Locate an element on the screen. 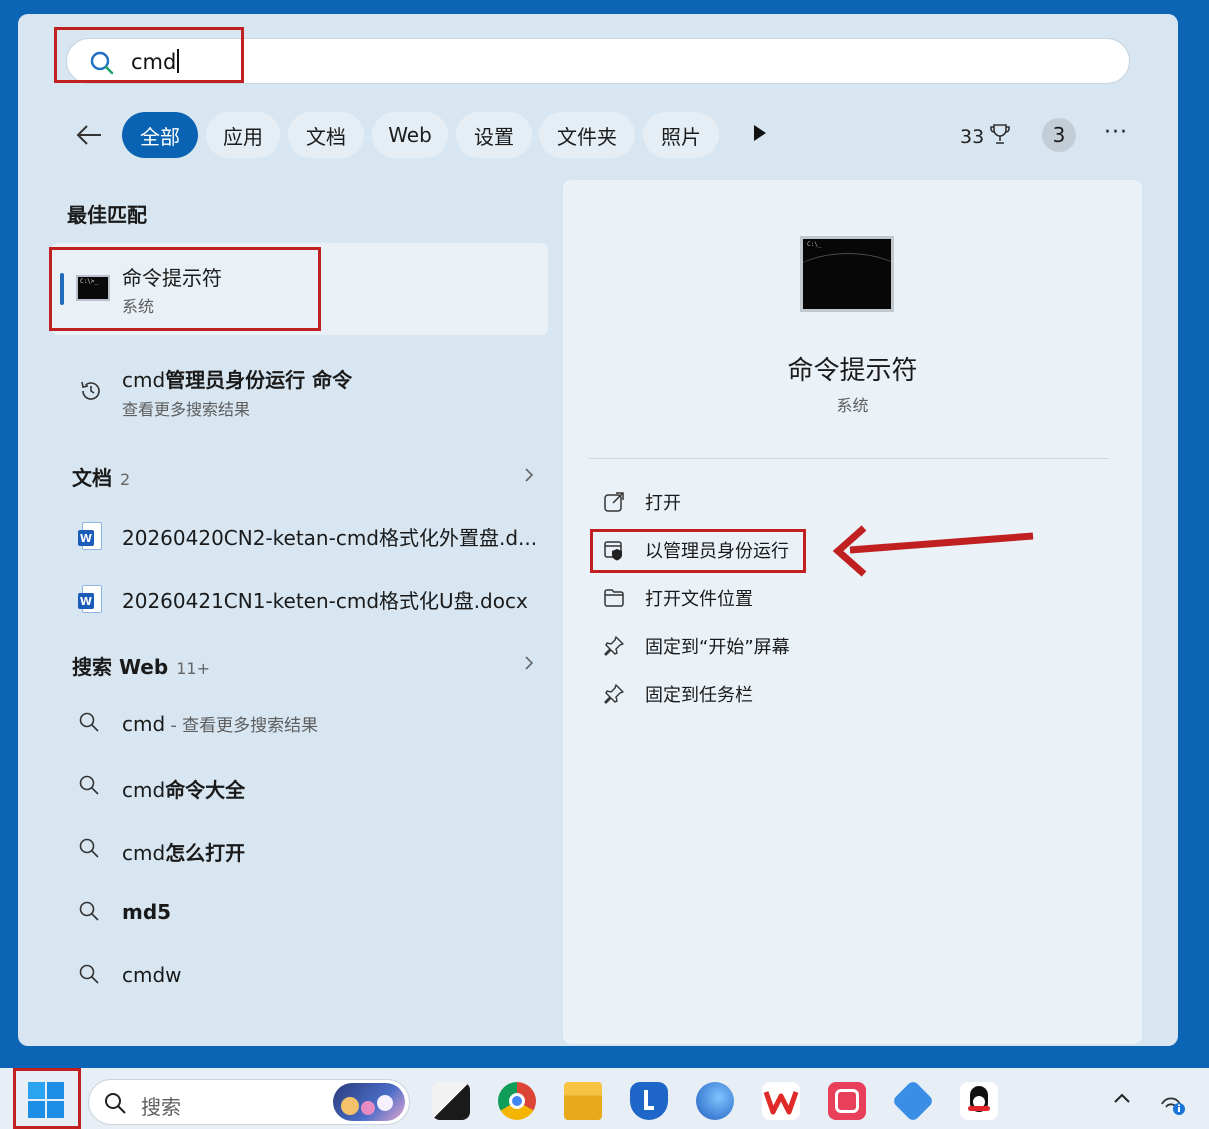 Image resolution: width=1209 pixels, height=1129 pixels. chip-all: 全部 is located at coordinates (160, 135).